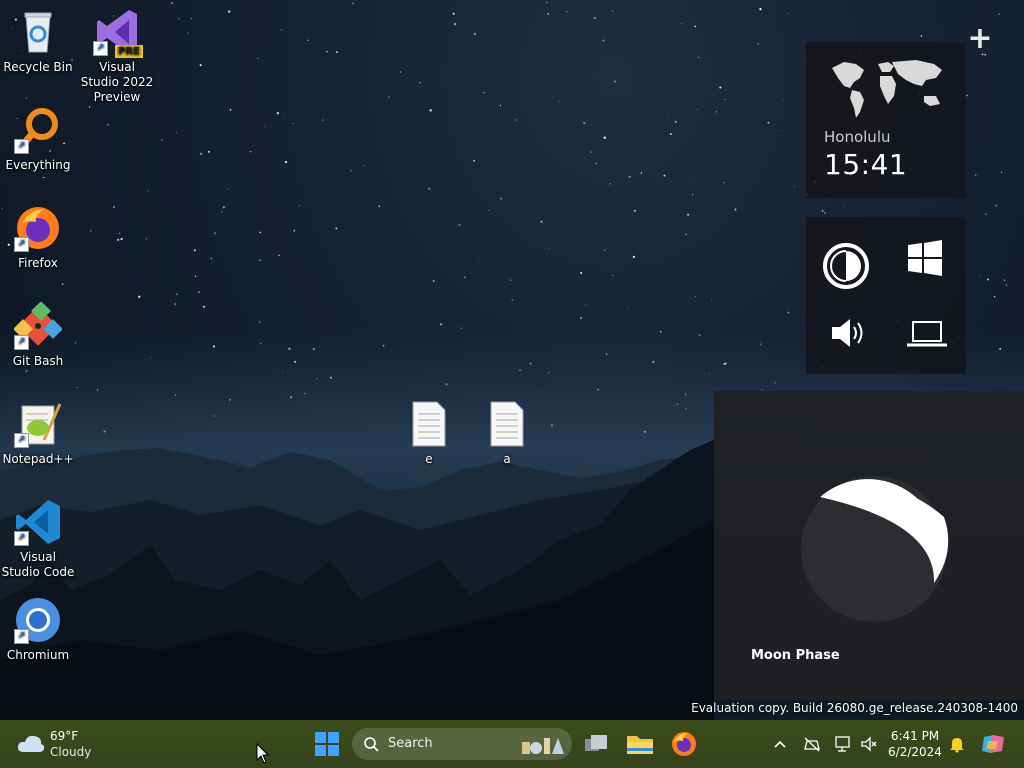 The width and height of the screenshot is (1024, 768). Describe the element at coordinates (462, 744) in the screenshot. I see `taskbar-search: Search` at that location.